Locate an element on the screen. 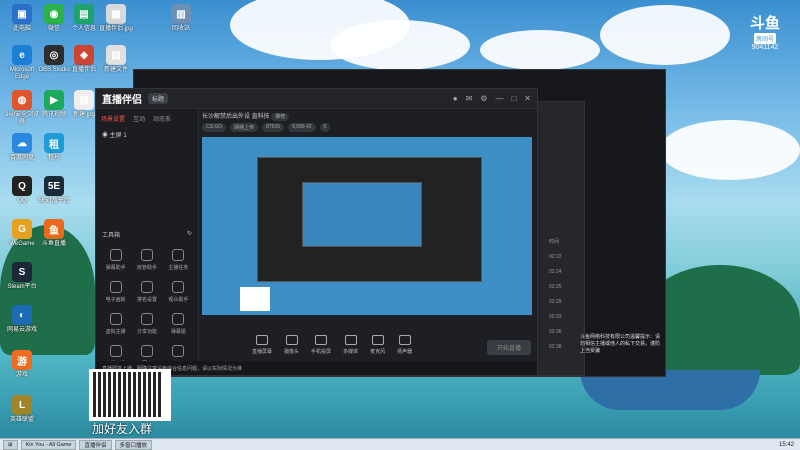 This screenshot has height=450, width=800. desktop-icon: ☁ 百度网盘 is located at coordinates (22, 147).